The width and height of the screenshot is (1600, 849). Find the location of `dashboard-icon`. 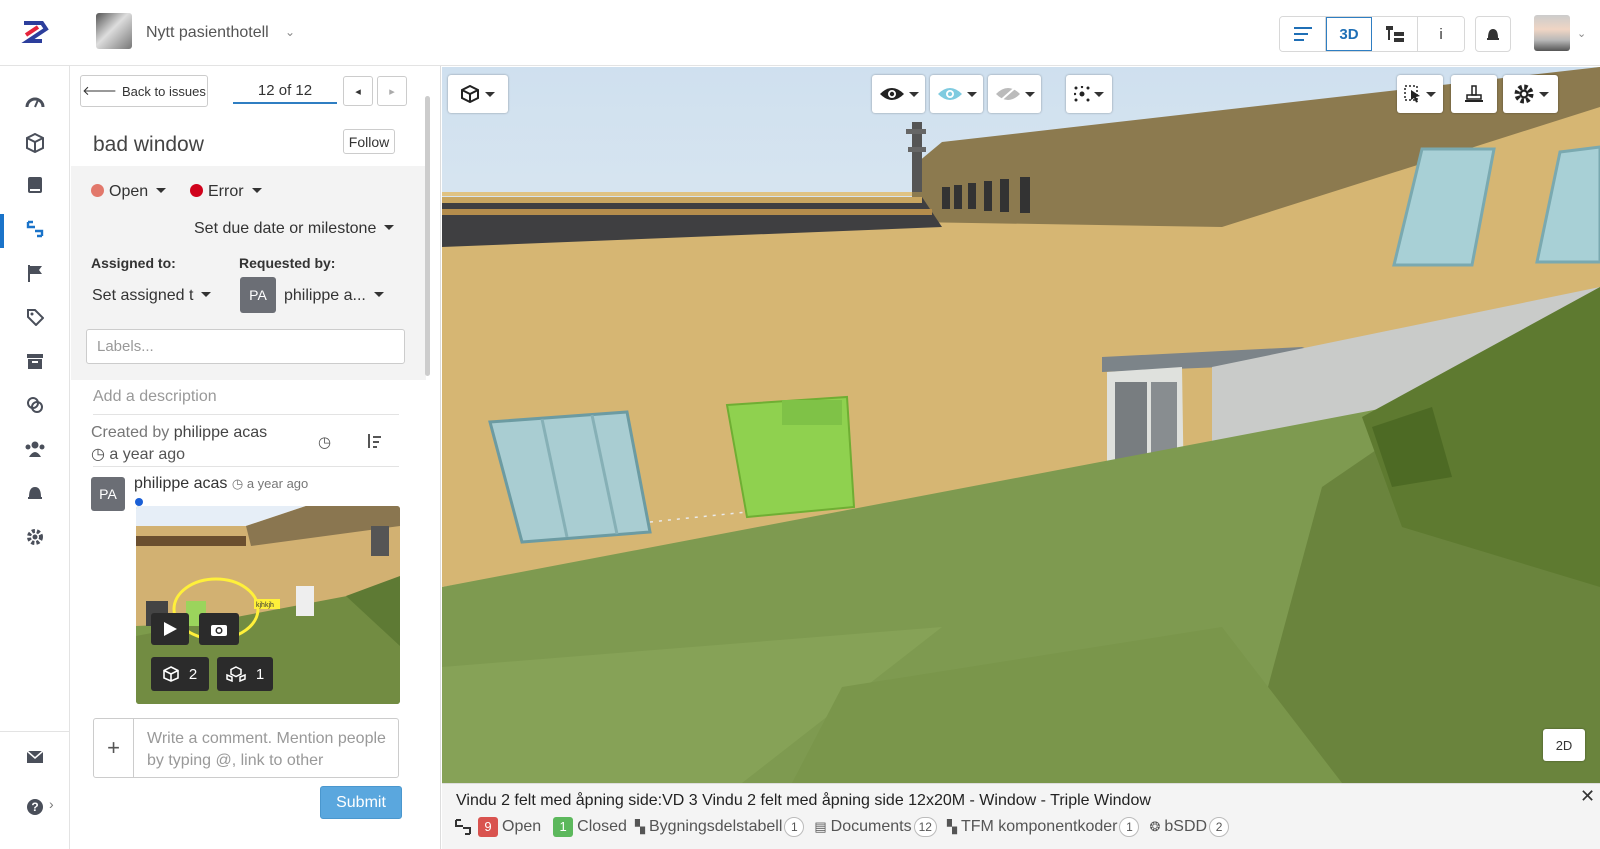

dashboard-icon is located at coordinates (35, 101).